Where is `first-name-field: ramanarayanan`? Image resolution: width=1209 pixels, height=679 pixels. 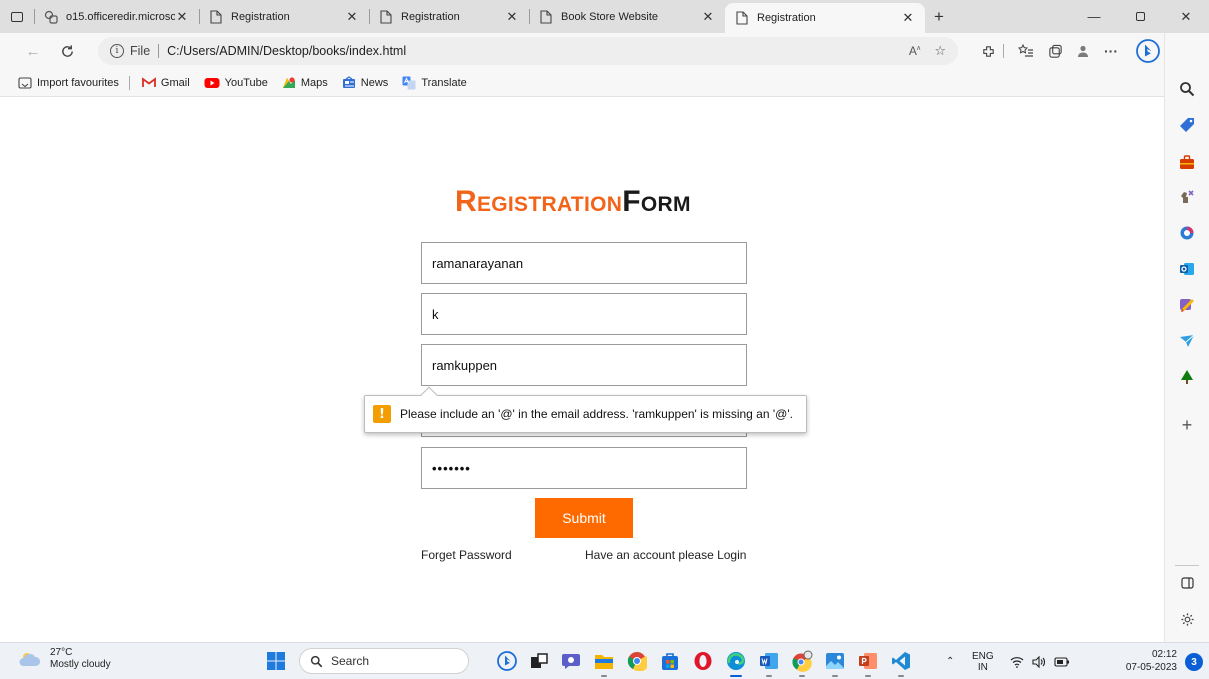
first-name-field: ramanarayanan is located at coordinates (584, 263).